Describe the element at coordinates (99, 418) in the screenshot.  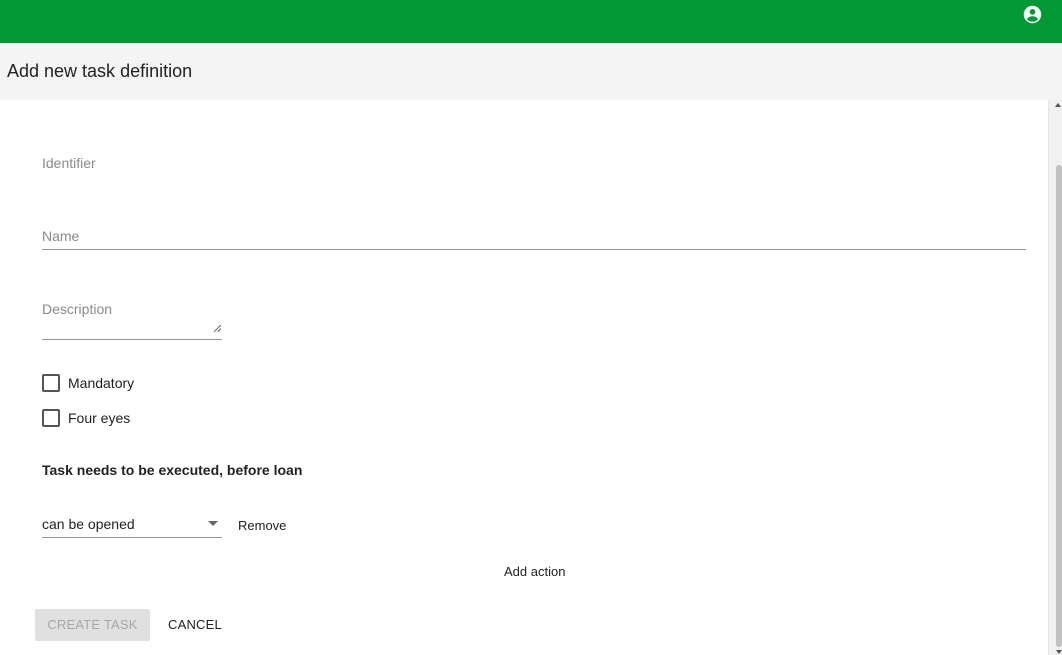
I see `four-eyes-label: Four eyes` at that location.